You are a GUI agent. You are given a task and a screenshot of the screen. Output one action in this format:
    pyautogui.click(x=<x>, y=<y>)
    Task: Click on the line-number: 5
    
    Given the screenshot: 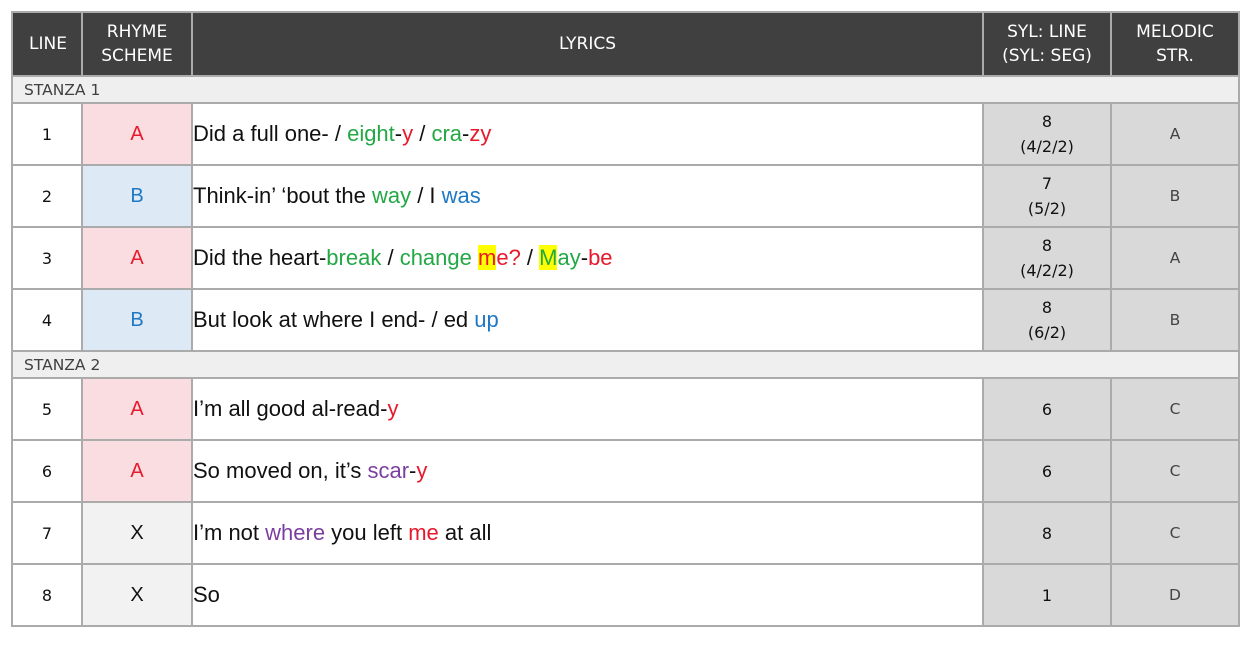 What is the action you would take?
    pyautogui.click(x=47, y=409)
    